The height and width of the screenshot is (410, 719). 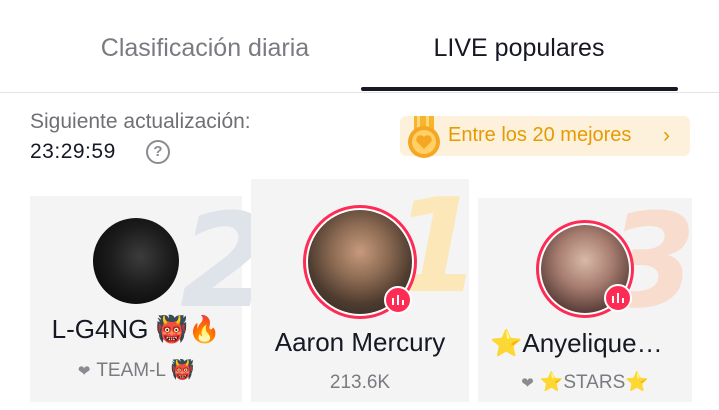 I want to click on team-name: ⭐STARS⭐, so click(x=594, y=382).